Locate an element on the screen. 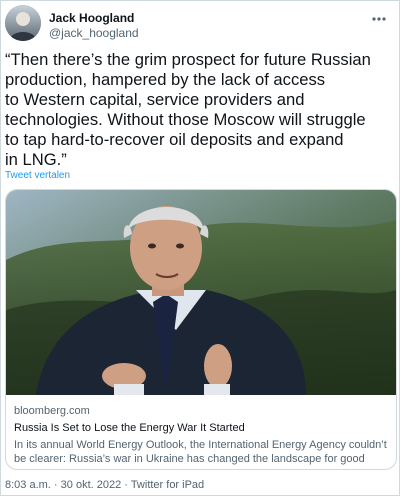 The height and width of the screenshot is (496, 400). link-domain: bloomberg.com is located at coordinates (52, 411).